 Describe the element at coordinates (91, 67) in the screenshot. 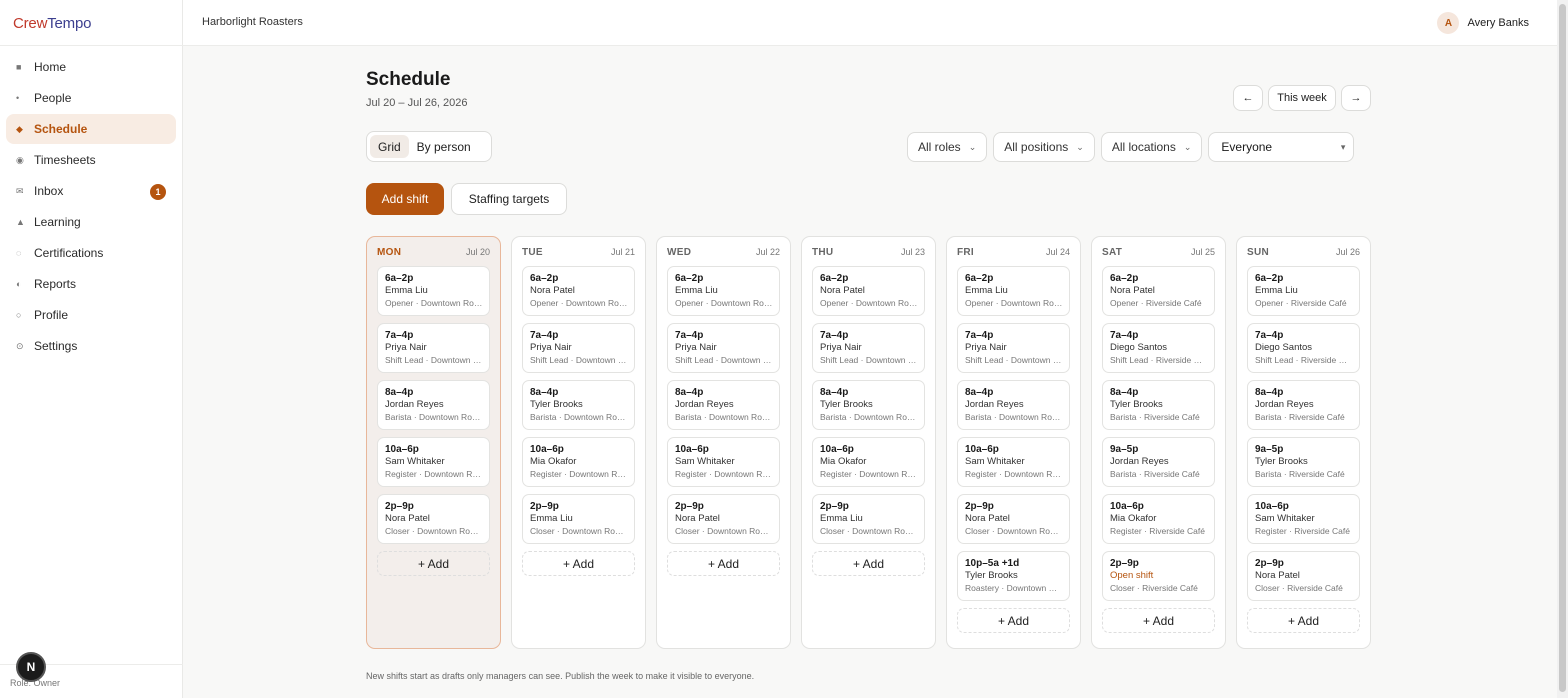

I see `sidebar-item-home: ■ Home` at that location.